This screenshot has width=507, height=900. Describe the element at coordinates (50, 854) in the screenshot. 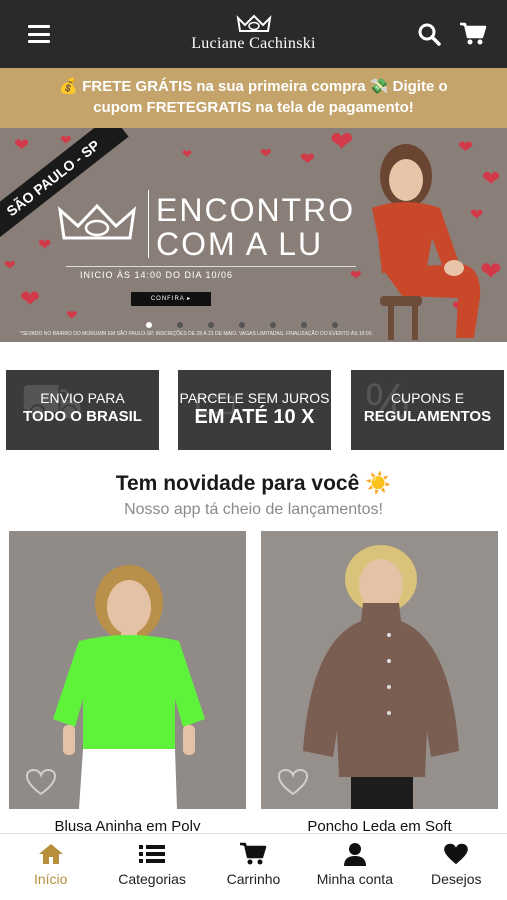

I see `home-icon` at that location.